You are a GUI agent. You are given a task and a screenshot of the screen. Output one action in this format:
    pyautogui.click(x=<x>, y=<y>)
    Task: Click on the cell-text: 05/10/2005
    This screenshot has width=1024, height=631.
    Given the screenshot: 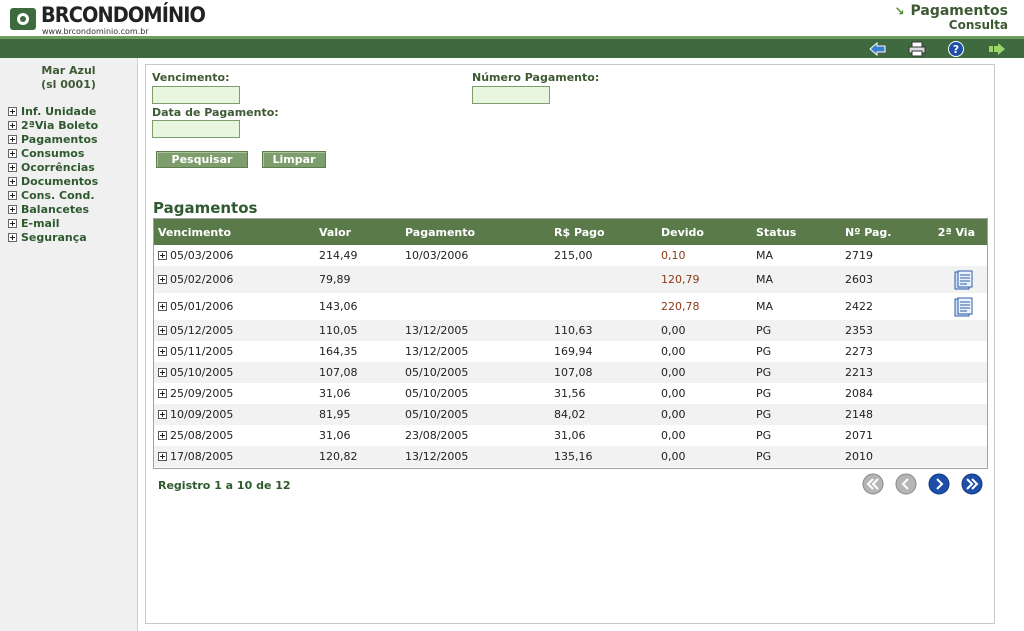 What is the action you would take?
    pyautogui.click(x=202, y=372)
    